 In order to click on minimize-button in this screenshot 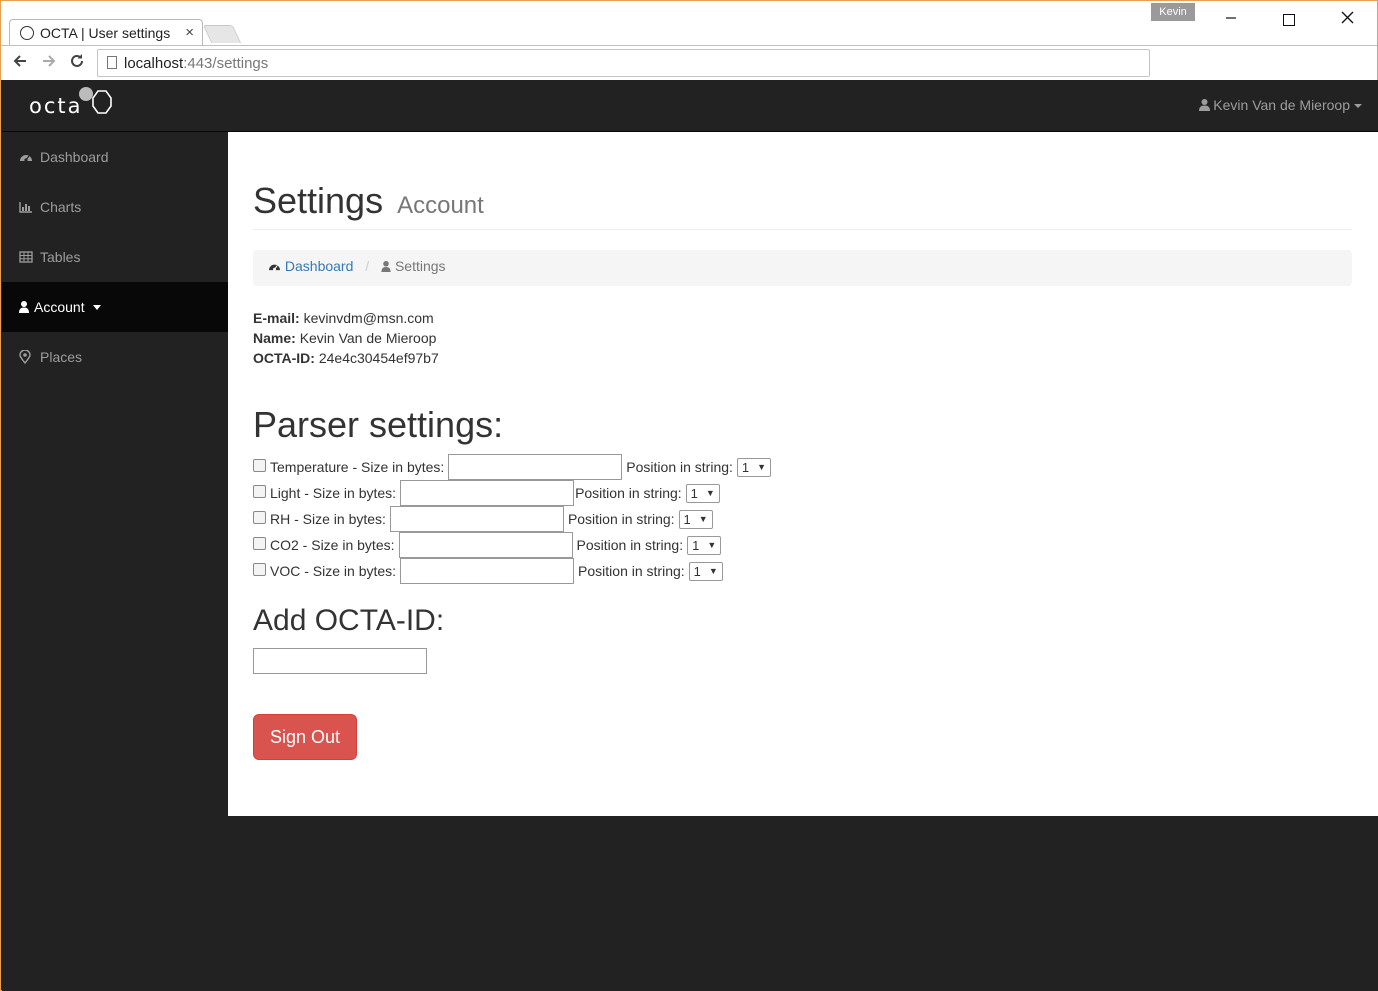, I will do `click(1231, 20)`.